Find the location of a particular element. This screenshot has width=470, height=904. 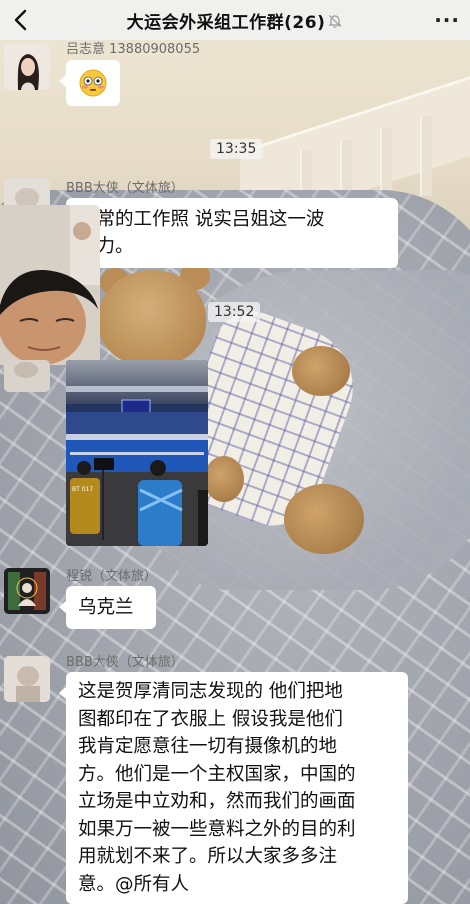

message-line: 图都印在了衣服上 假设我是他们 is located at coordinates (210, 719).